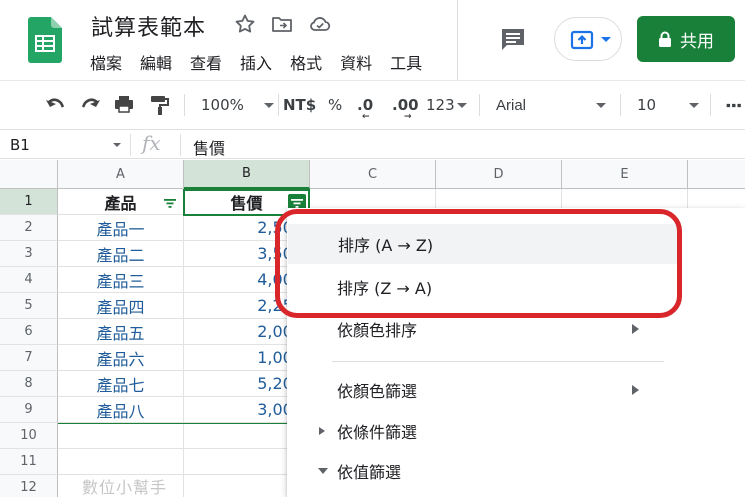 Image resolution: width=745 pixels, height=497 pixels. Describe the element at coordinates (499, 174) in the screenshot. I see `column-header-d: D` at that location.